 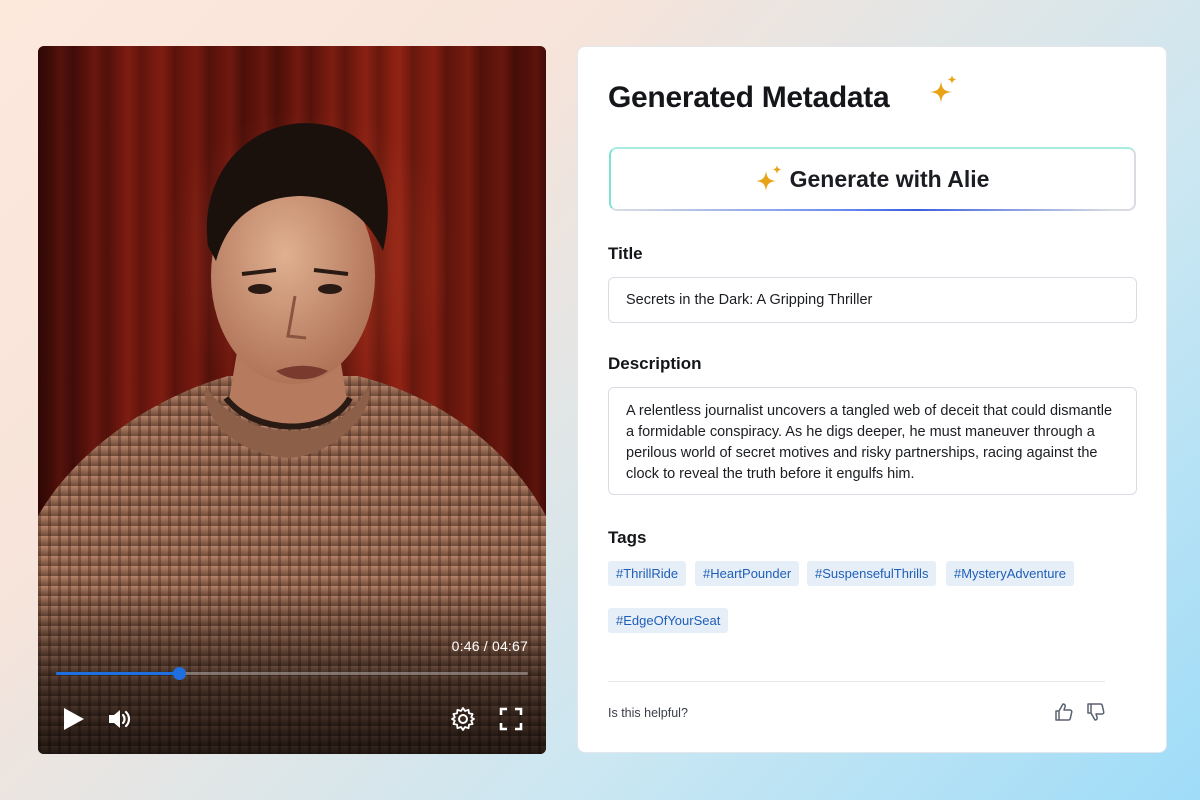 I want to click on fullscreen-icon, so click(x=511, y=719).